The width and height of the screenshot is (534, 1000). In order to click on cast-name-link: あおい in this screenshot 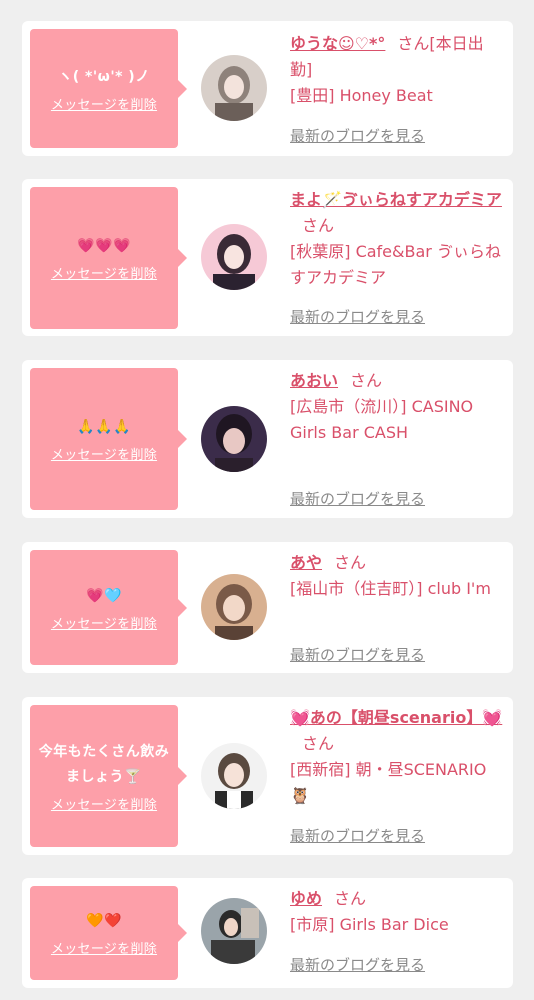, I will do `click(314, 380)`.